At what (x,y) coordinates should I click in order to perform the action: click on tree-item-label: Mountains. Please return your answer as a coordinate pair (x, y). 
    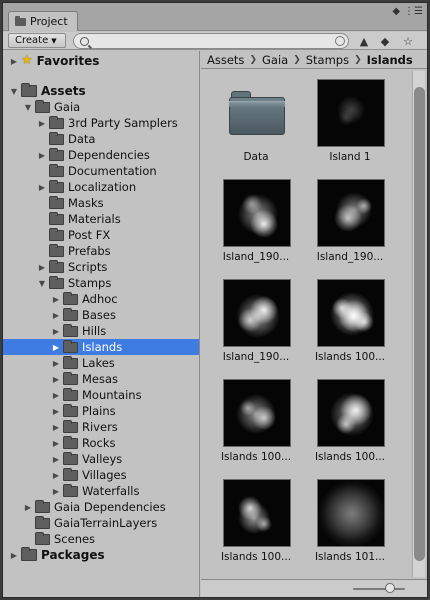
    Looking at the image, I should click on (112, 395).